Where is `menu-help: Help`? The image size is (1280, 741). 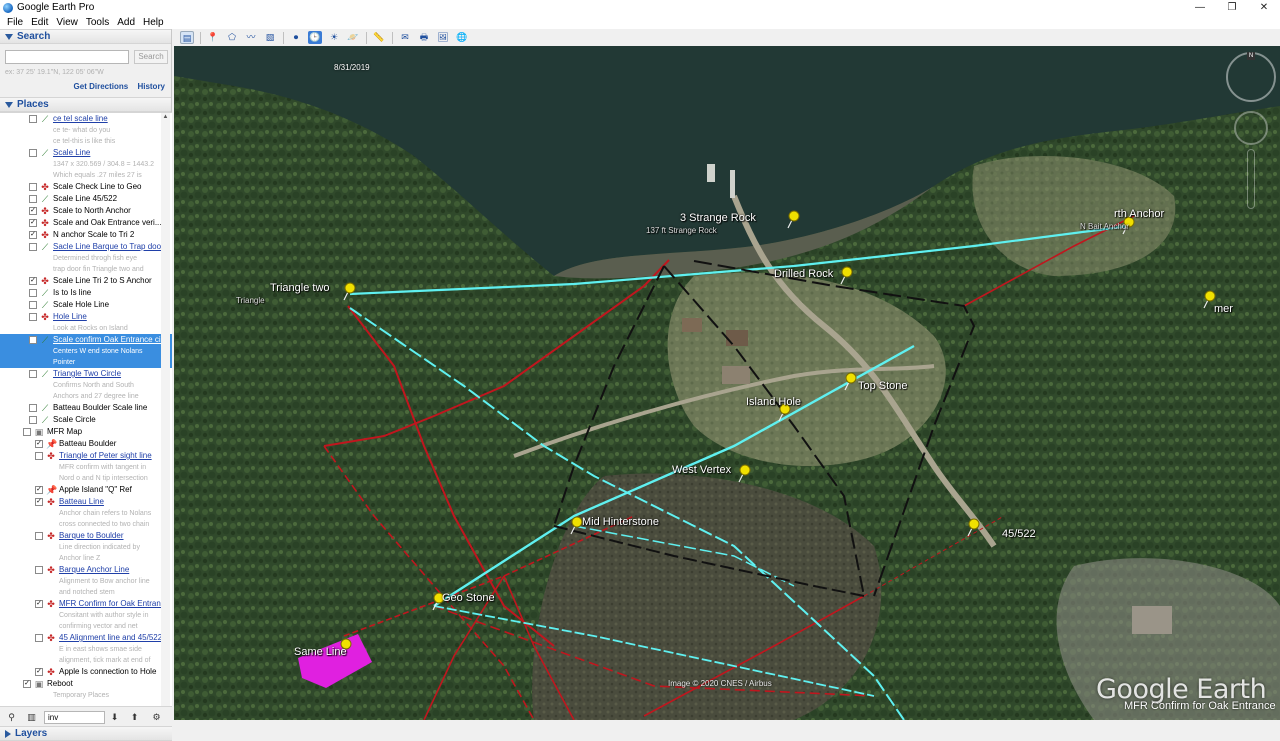
menu-help: Help is located at coordinates (153, 22).